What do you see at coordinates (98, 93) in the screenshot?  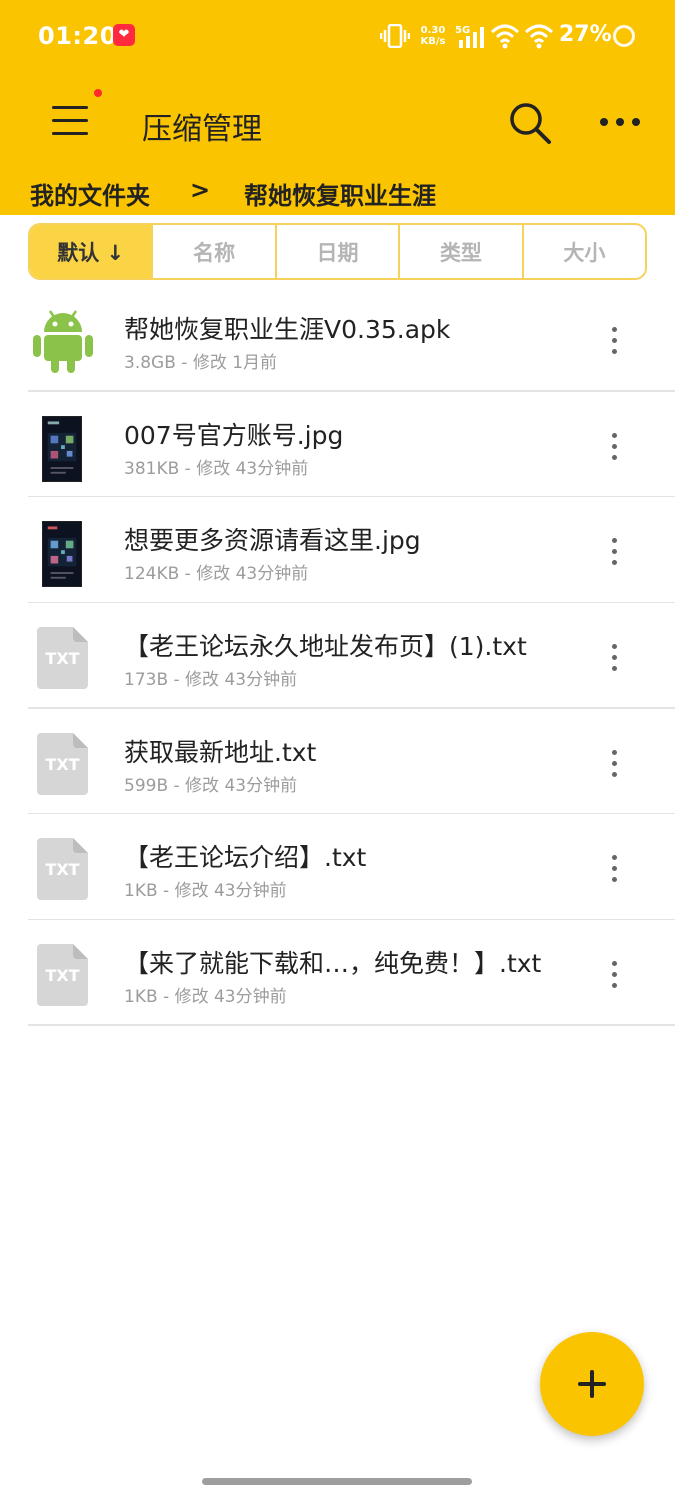 I see `menu-notification-dot` at bounding box center [98, 93].